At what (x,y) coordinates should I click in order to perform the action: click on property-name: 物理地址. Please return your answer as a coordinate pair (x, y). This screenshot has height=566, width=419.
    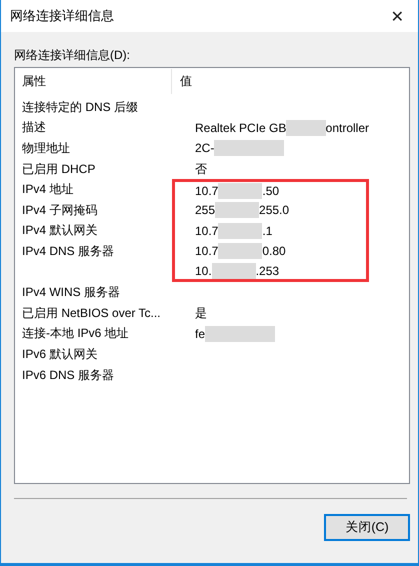
    Looking at the image, I should click on (46, 147).